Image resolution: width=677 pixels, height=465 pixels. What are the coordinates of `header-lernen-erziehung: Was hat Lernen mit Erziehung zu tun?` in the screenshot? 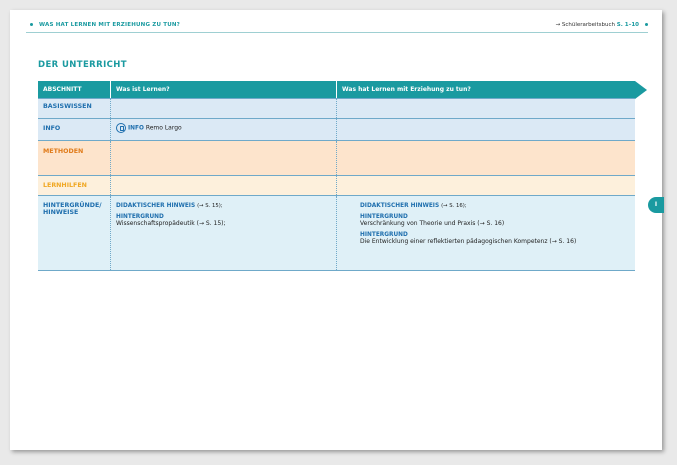 It's located at (406, 89).